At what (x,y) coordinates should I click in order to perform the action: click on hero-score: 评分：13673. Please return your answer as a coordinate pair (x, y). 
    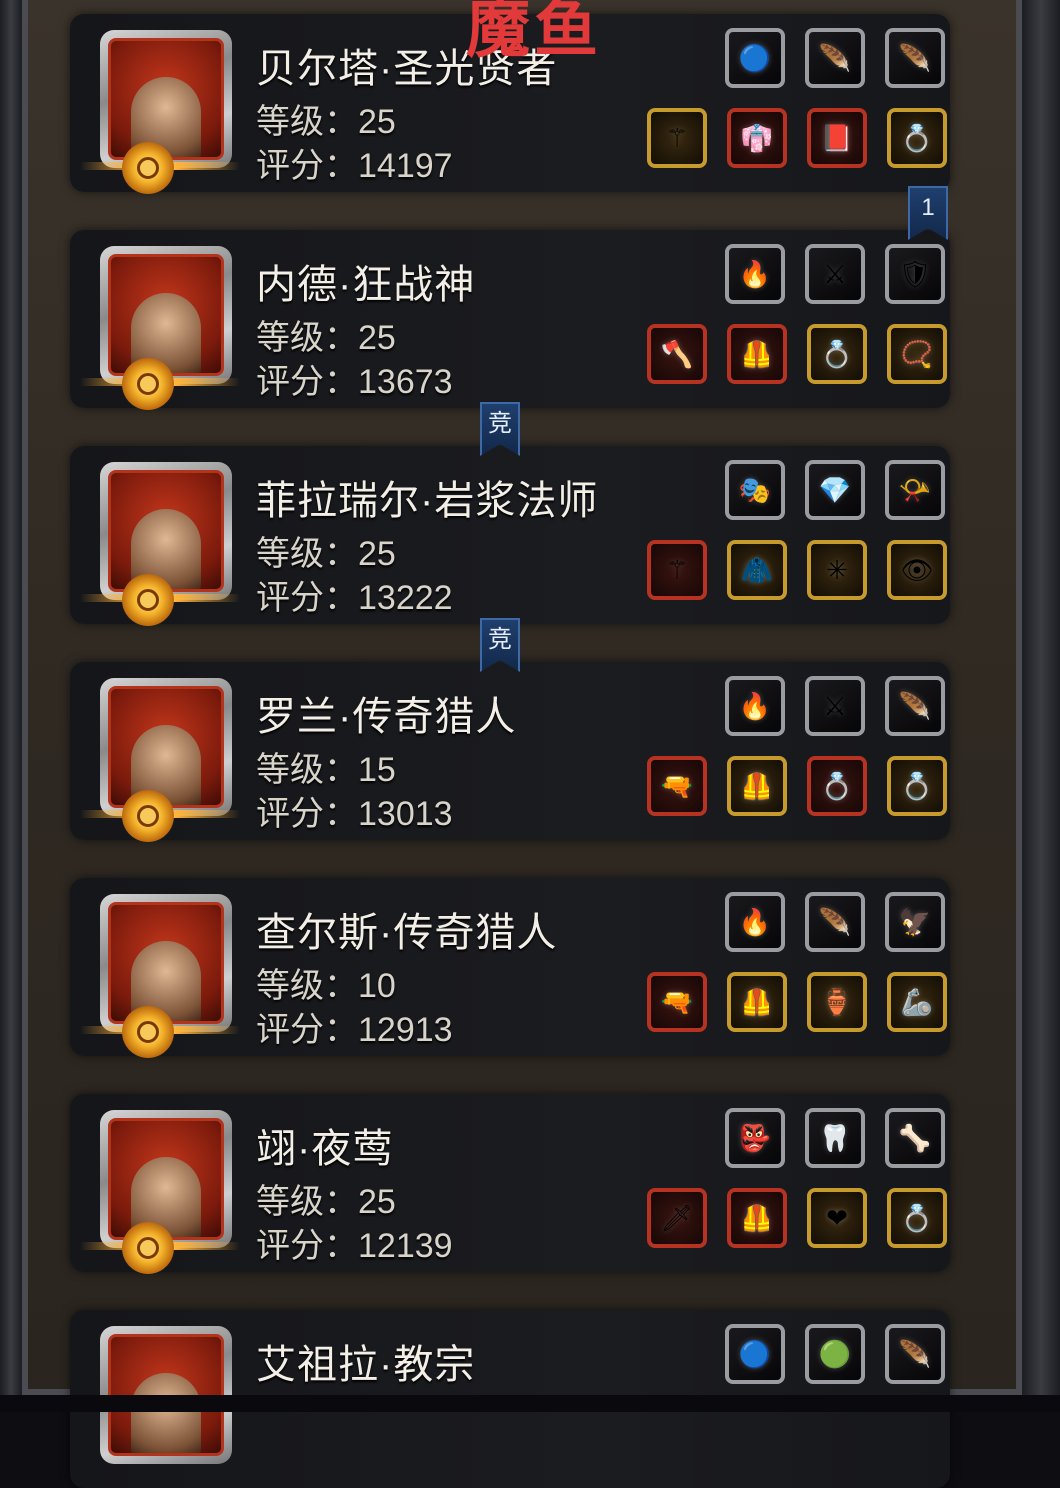
    Looking at the image, I should click on (354, 378).